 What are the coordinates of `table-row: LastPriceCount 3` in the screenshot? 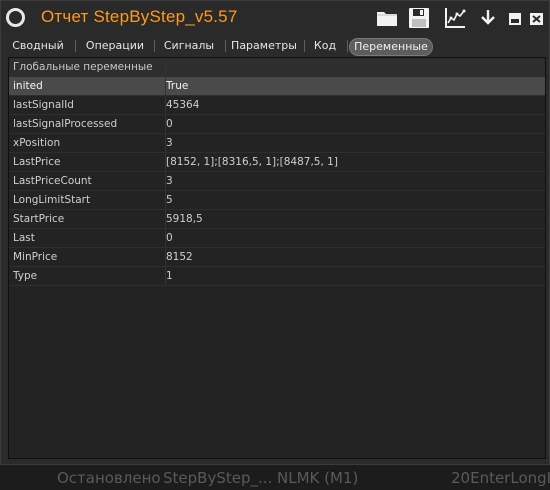 It's located at (277, 181).